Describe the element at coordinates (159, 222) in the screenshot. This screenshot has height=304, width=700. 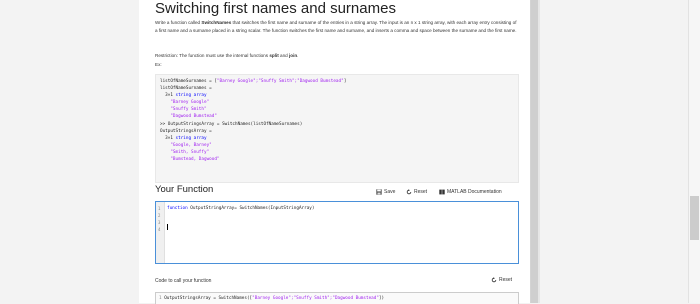
I see `line-number: 3` at that location.